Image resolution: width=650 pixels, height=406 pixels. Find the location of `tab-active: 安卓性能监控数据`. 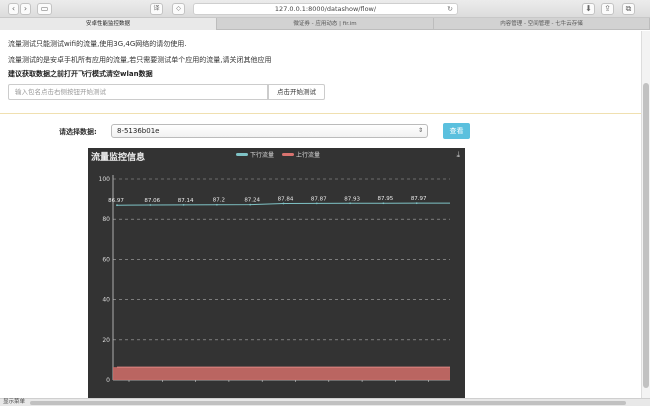

tab-active: 安卓性能监控数据 is located at coordinates (108, 24).